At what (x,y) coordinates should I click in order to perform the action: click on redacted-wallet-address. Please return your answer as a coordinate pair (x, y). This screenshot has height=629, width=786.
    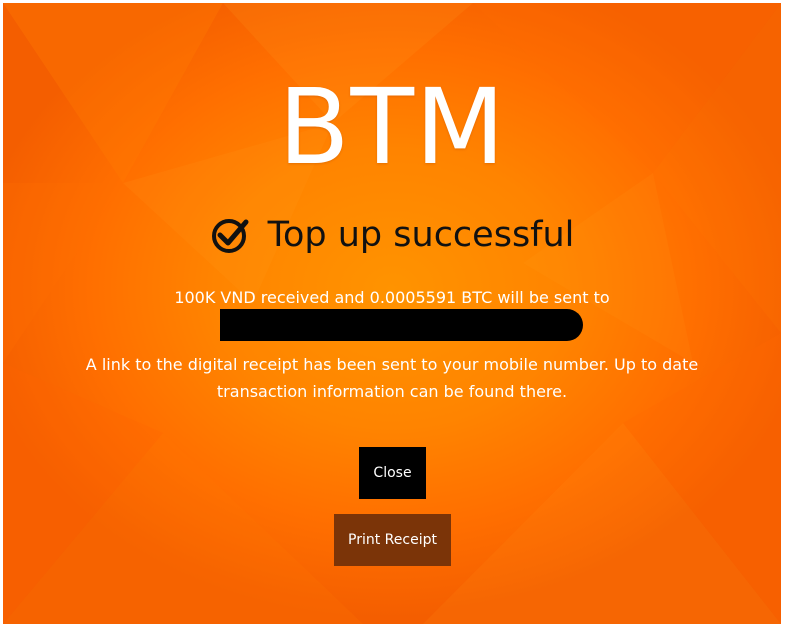
    Looking at the image, I should click on (401, 325).